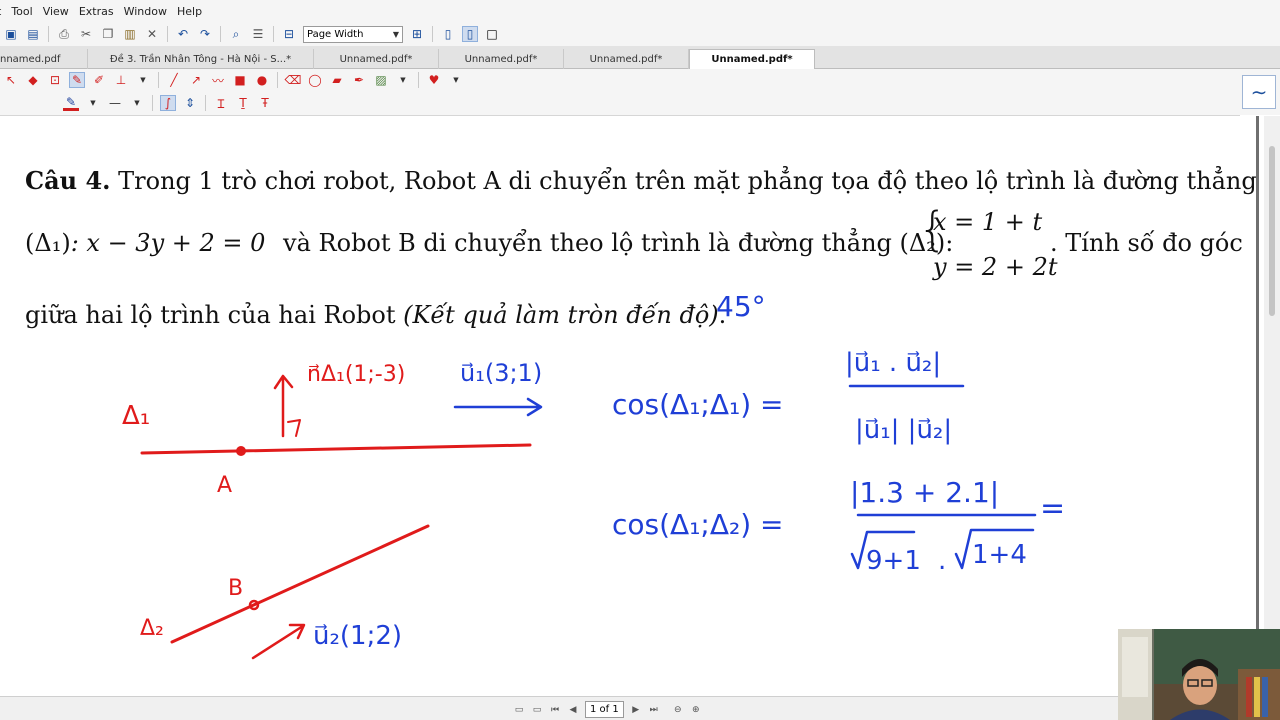 The image size is (1280, 720). What do you see at coordinates (293, 80) in the screenshot?
I see `eraser-tool-icon: ⌫` at bounding box center [293, 80].